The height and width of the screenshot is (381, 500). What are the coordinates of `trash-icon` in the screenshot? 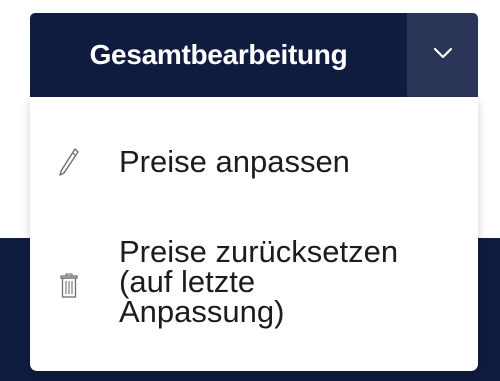 It's located at (69, 286).